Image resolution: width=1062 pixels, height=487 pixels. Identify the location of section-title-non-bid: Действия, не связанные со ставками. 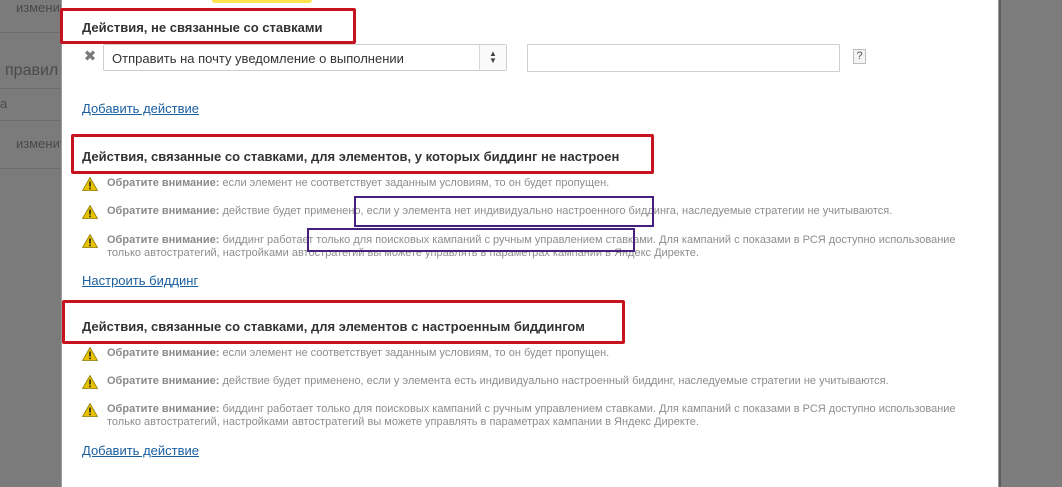
(202, 27).